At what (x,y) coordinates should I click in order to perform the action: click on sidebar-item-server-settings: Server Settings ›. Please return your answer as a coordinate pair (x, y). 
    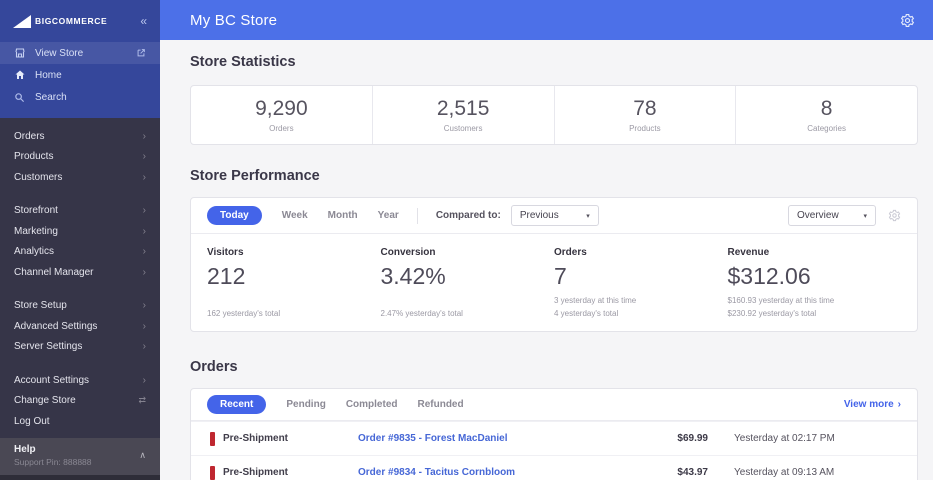
    Looking at the image, I should click on (80, 347).